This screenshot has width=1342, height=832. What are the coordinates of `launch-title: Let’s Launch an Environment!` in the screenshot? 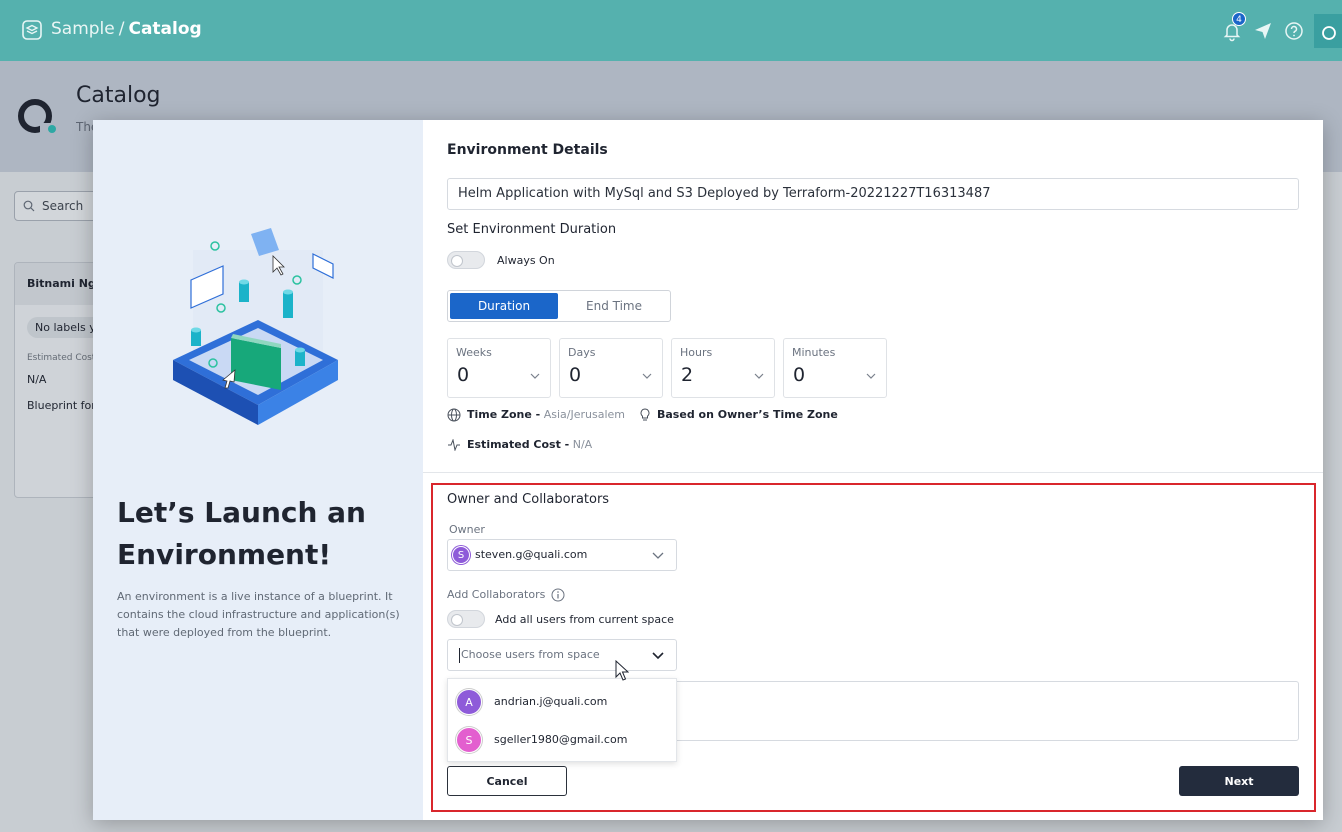 It's located at (241, 533).